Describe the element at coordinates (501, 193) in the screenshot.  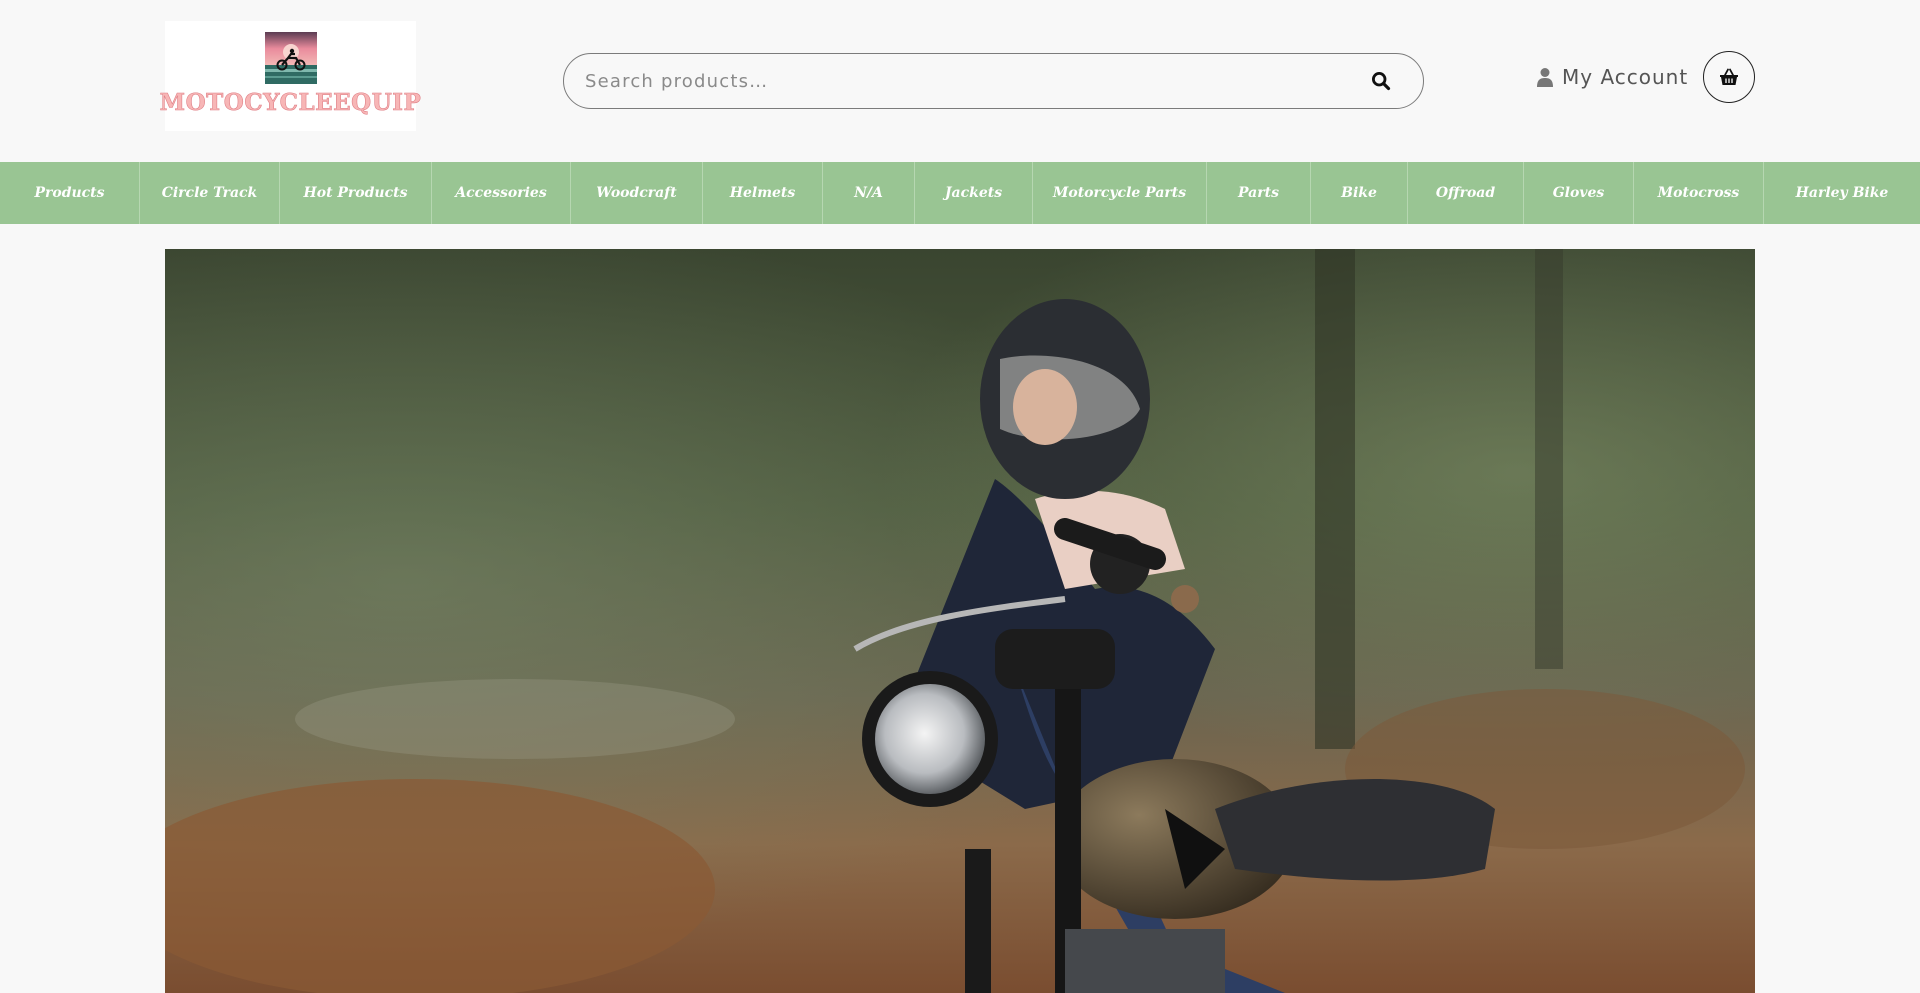
I see `nav-item-accessories: Accessories` at that location.